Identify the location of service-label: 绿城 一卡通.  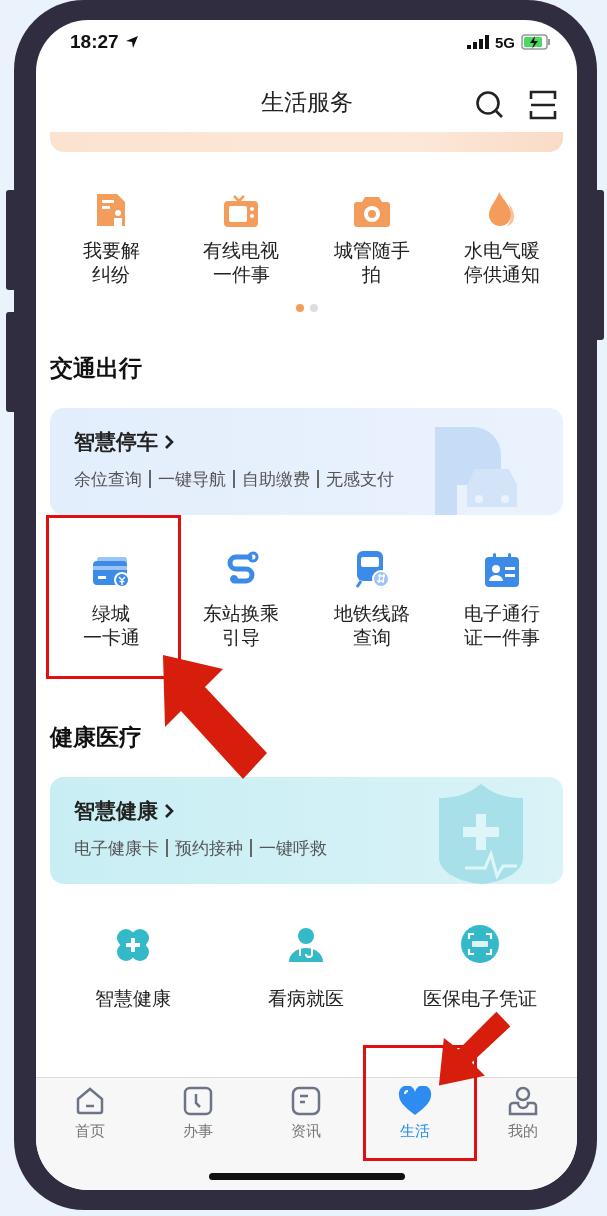
(111, 625).